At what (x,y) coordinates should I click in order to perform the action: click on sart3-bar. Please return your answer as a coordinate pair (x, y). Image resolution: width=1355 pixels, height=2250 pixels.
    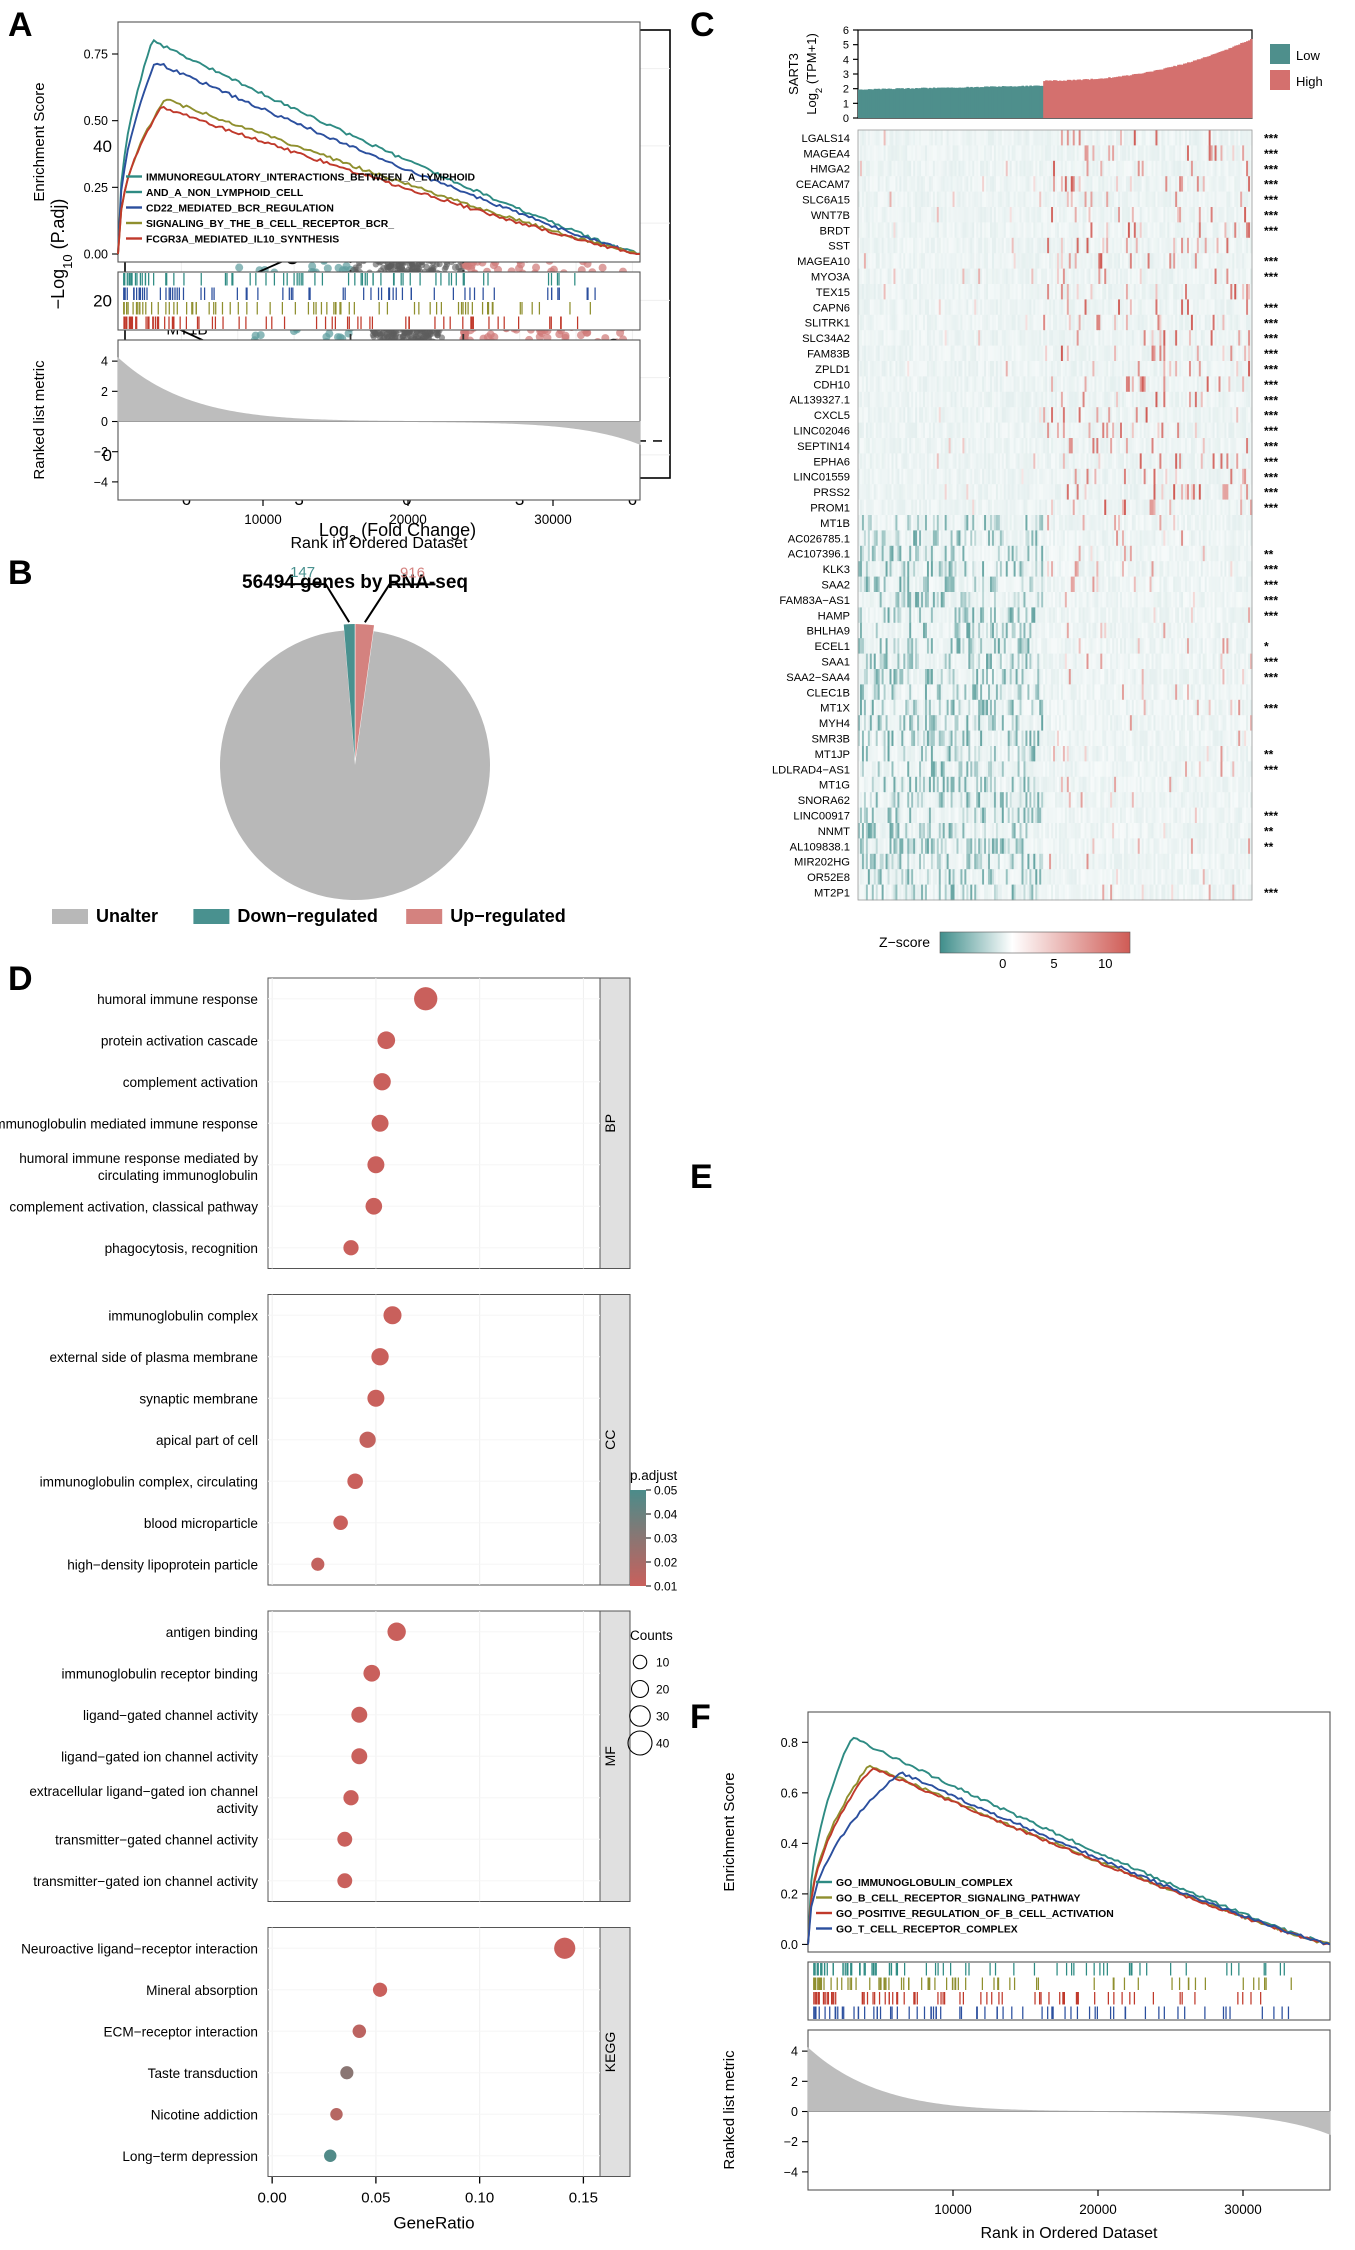
    Looking at the image, I should click on (1251, 78).